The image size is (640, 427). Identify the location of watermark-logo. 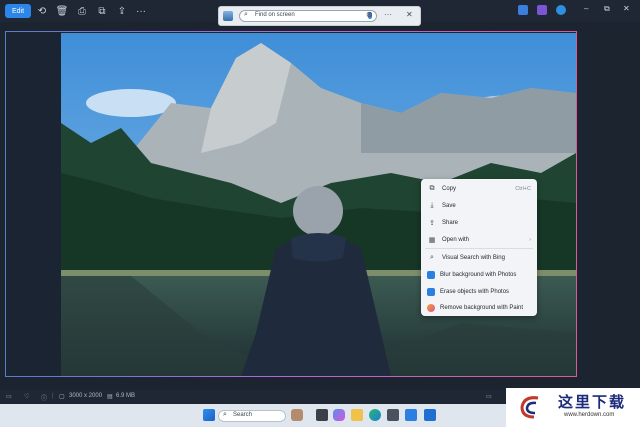
(529, 407).